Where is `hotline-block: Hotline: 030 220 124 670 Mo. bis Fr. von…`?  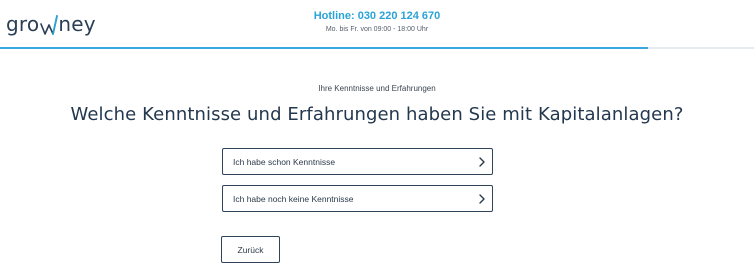
hotline-block: Hotline: 030 220 124 670 Mo. bis Fr. von… is located at coordinates (377, 22).